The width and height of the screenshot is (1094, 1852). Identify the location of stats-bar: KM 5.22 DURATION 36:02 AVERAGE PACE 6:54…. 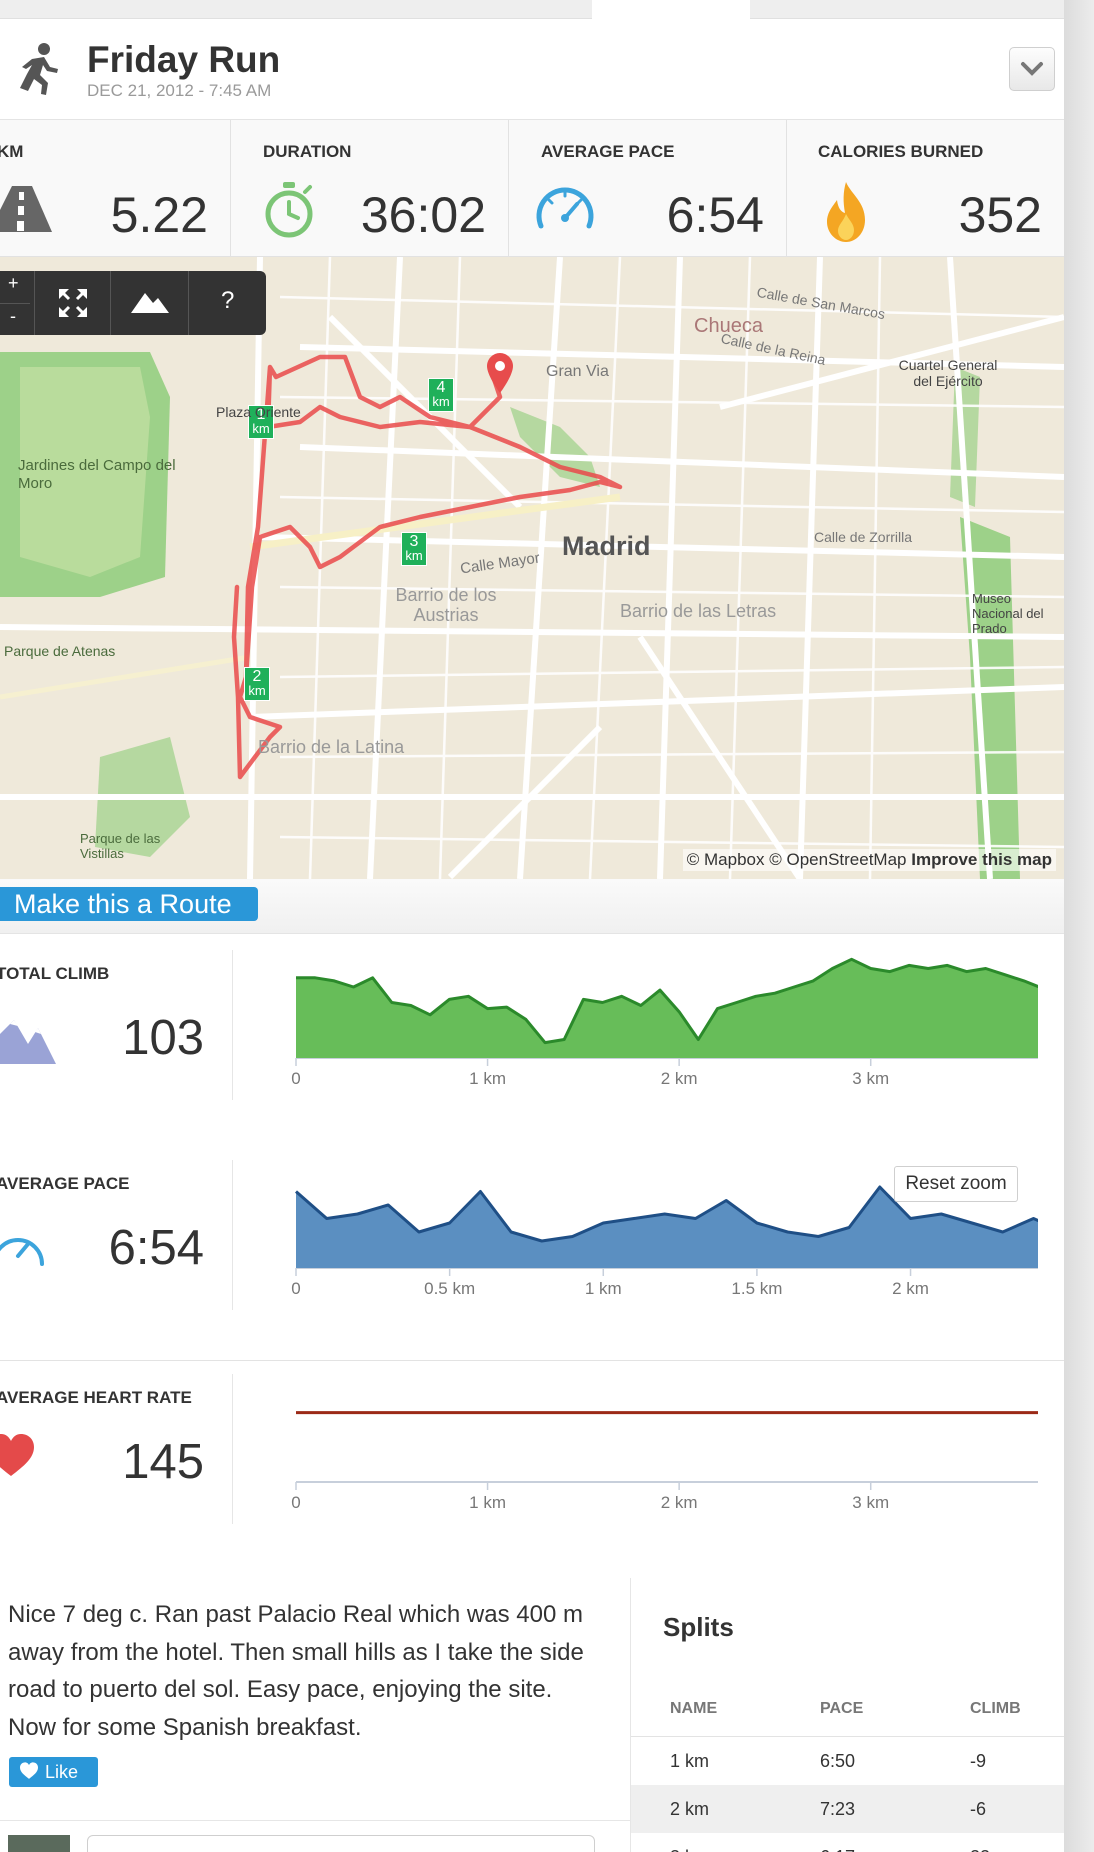
(532, 188).